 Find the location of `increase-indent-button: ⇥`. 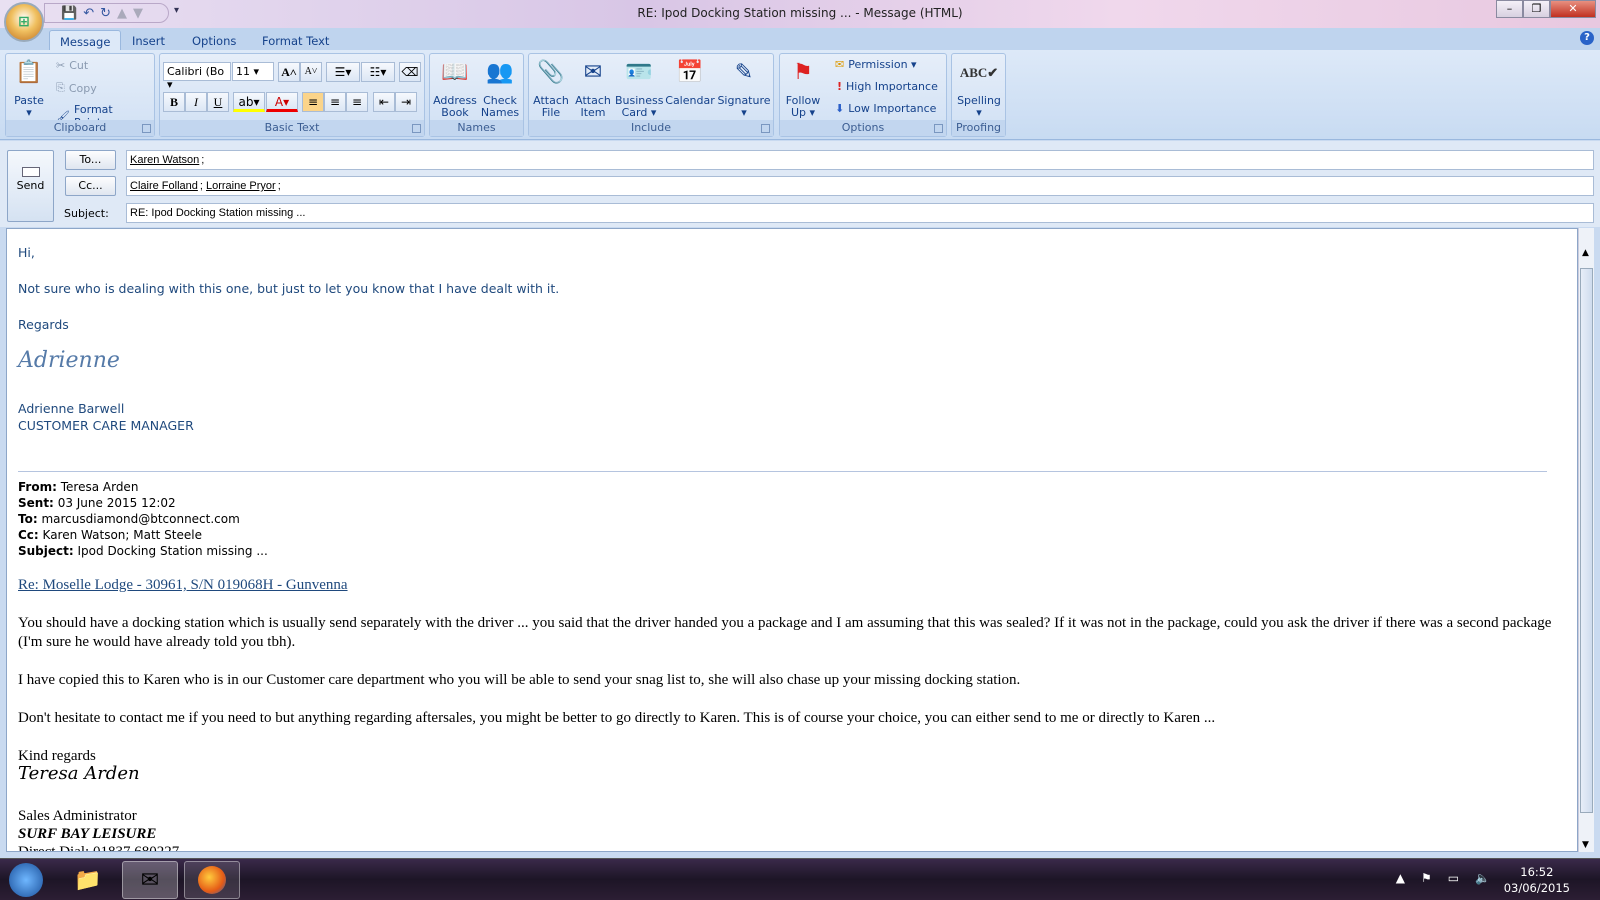

increase-indent-button: ⇥ is located at coordinates (406, 102).